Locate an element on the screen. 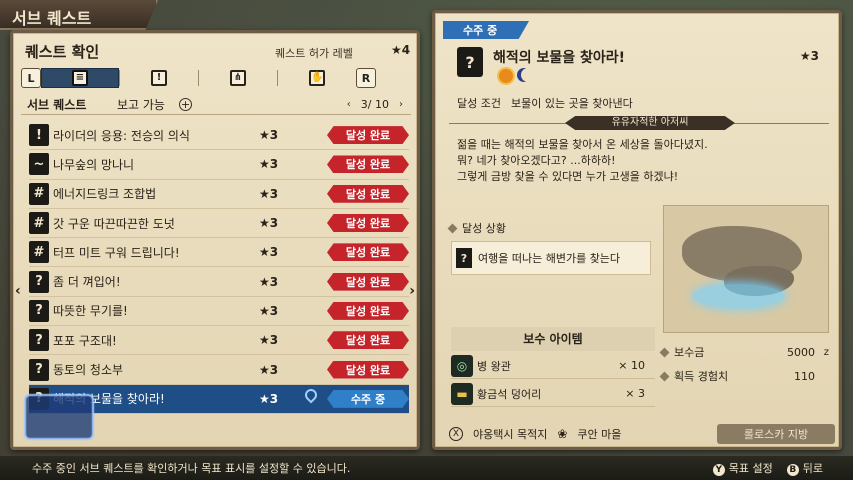 The image size is (853, 480). player-avatar is located at coordinates (59, 417).